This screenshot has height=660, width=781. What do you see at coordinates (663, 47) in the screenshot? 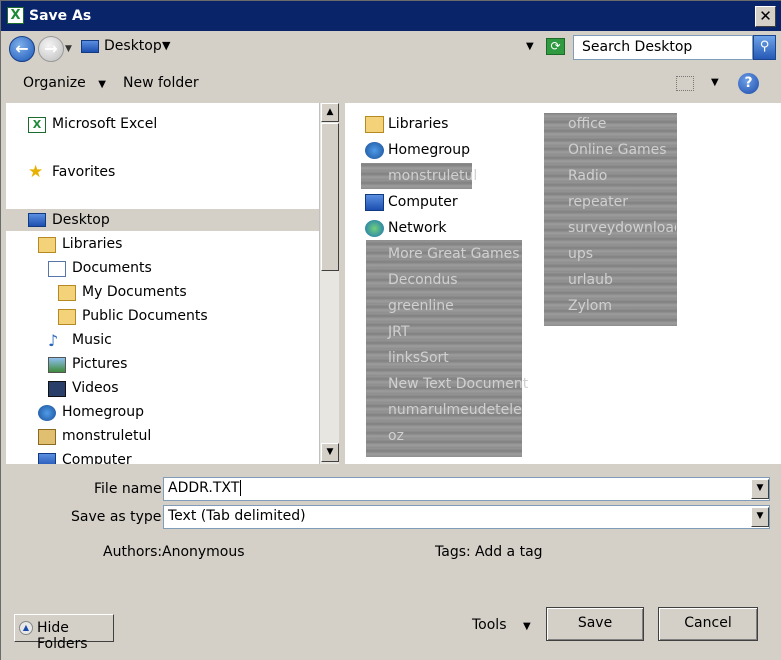
I see `search-input: Search Desktop` at bounding box center [663, 47].